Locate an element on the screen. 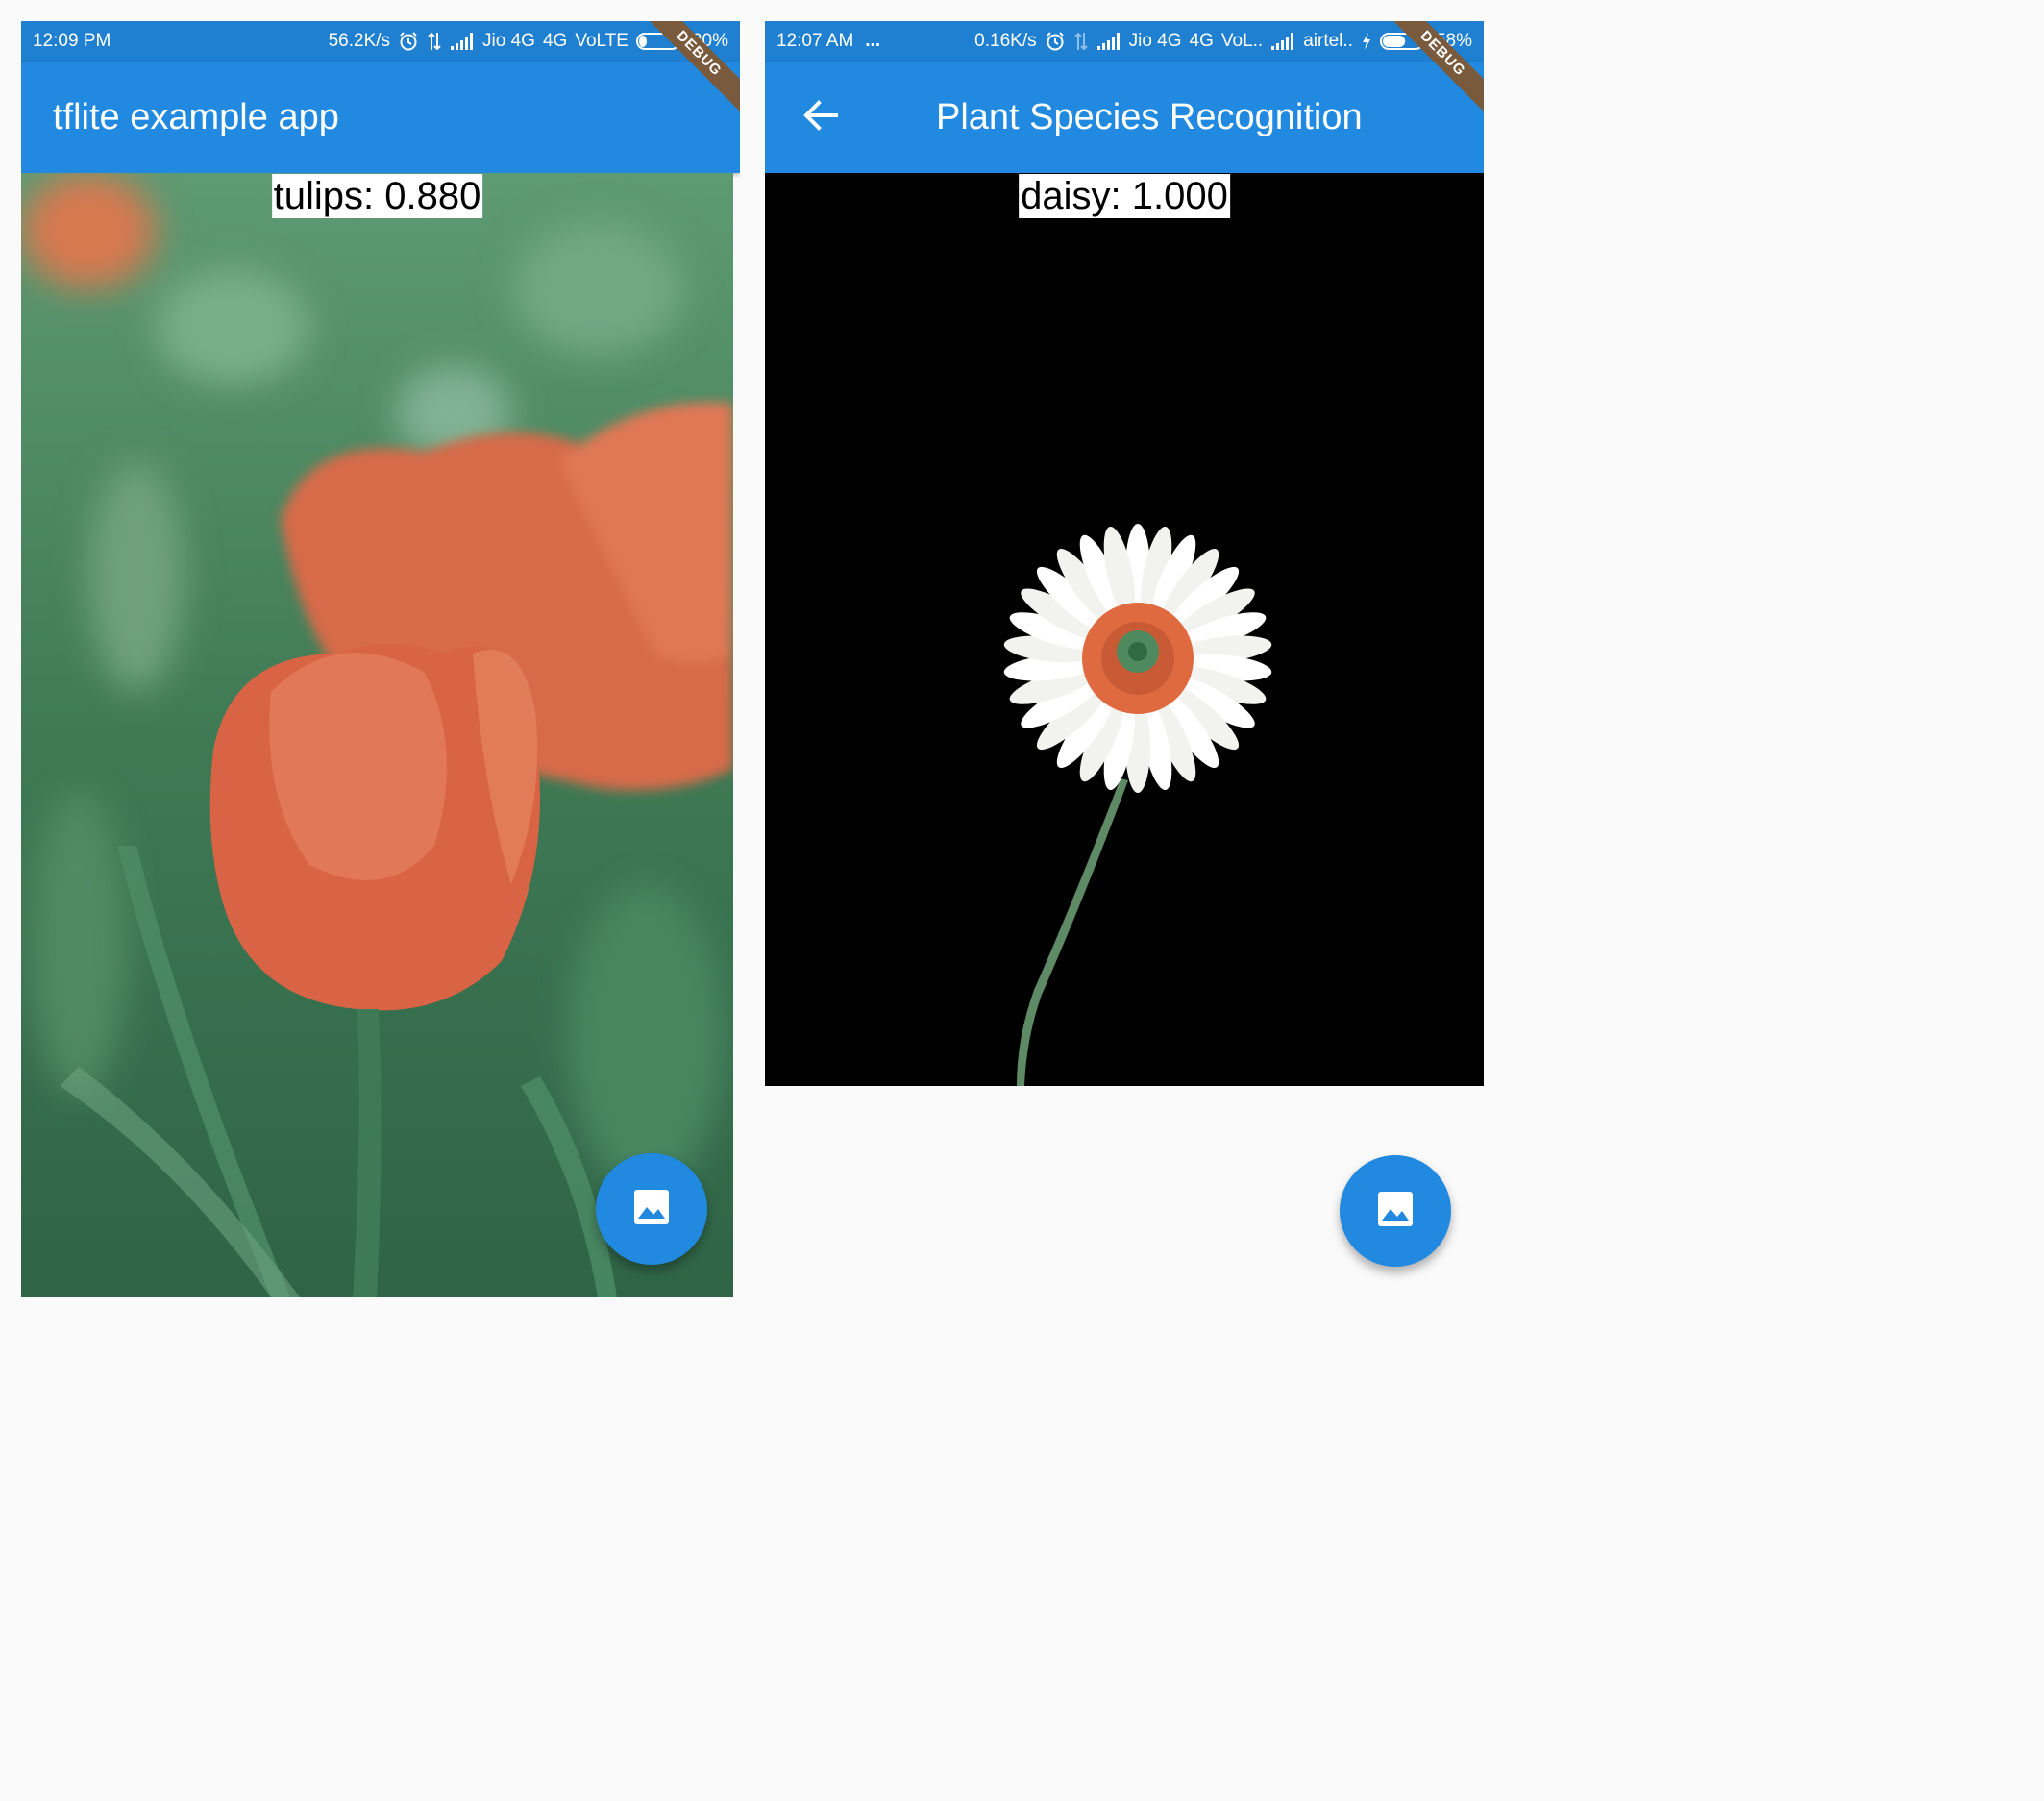 The width and height of the screenshot is (2044, 1801). network-speed: 56.2K/s is located at coordinates (359, 41).